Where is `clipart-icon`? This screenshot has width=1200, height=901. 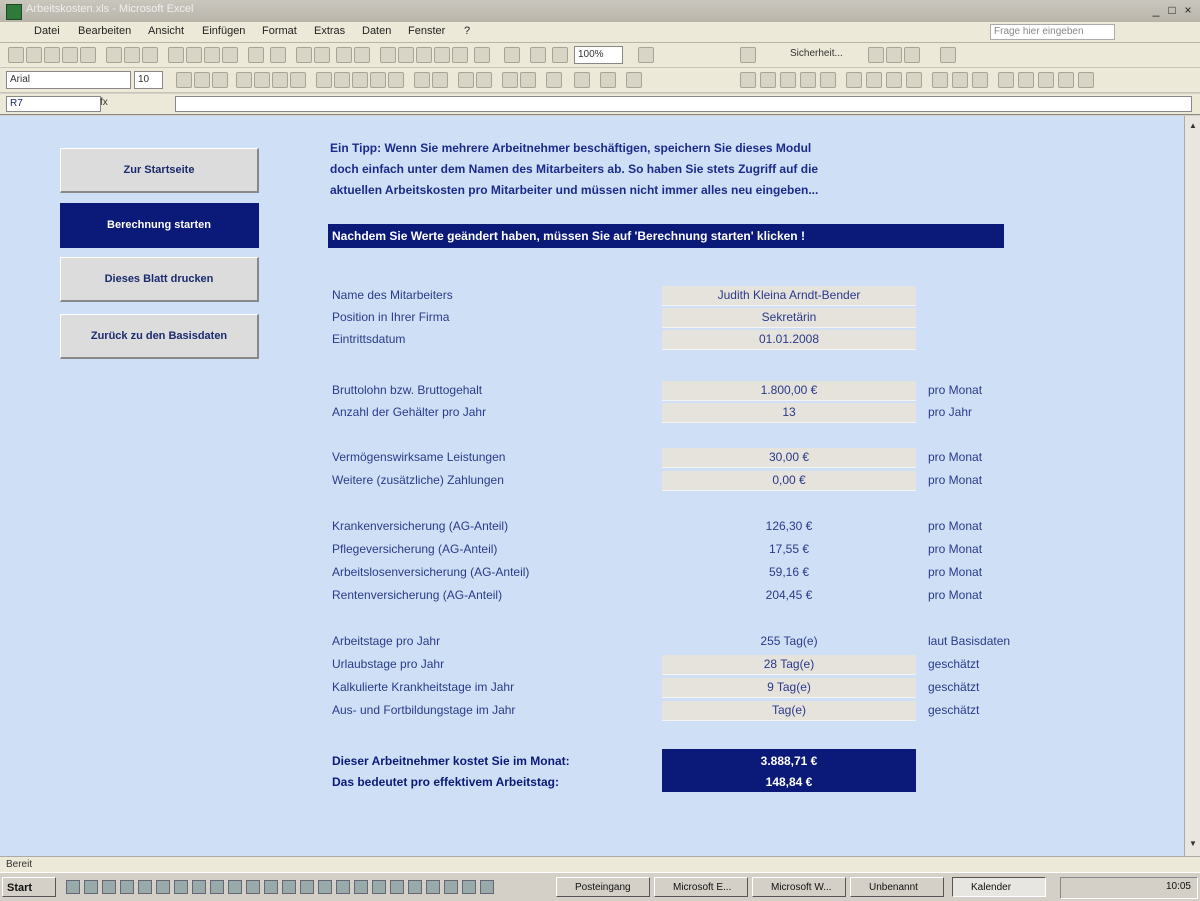 clipart-icon is located at coordinates (894, 80).